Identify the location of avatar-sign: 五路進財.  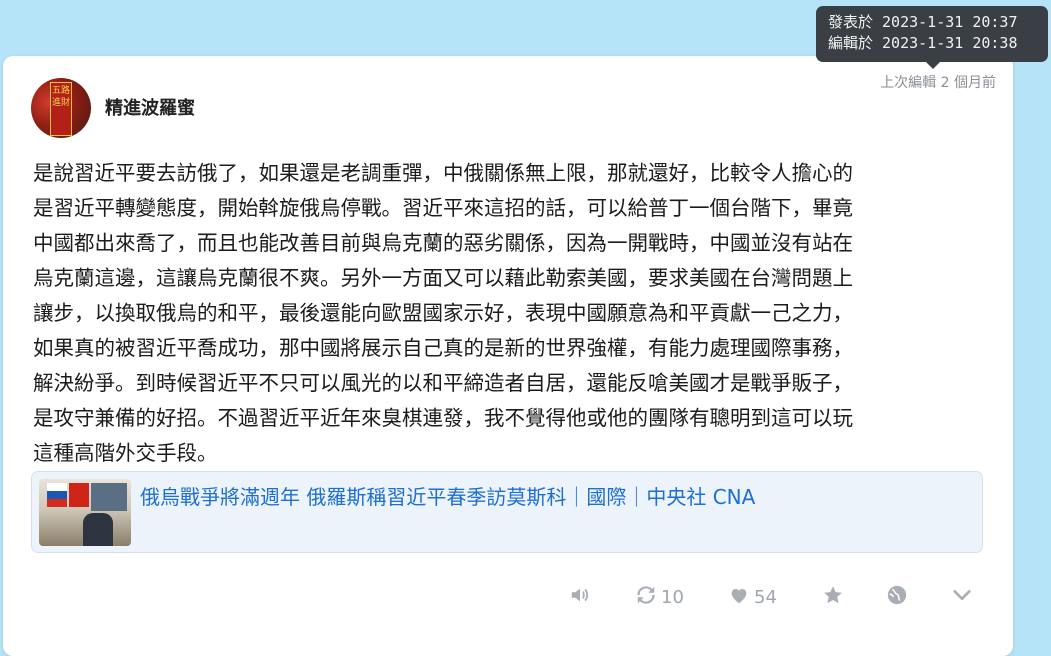
(61, 109).